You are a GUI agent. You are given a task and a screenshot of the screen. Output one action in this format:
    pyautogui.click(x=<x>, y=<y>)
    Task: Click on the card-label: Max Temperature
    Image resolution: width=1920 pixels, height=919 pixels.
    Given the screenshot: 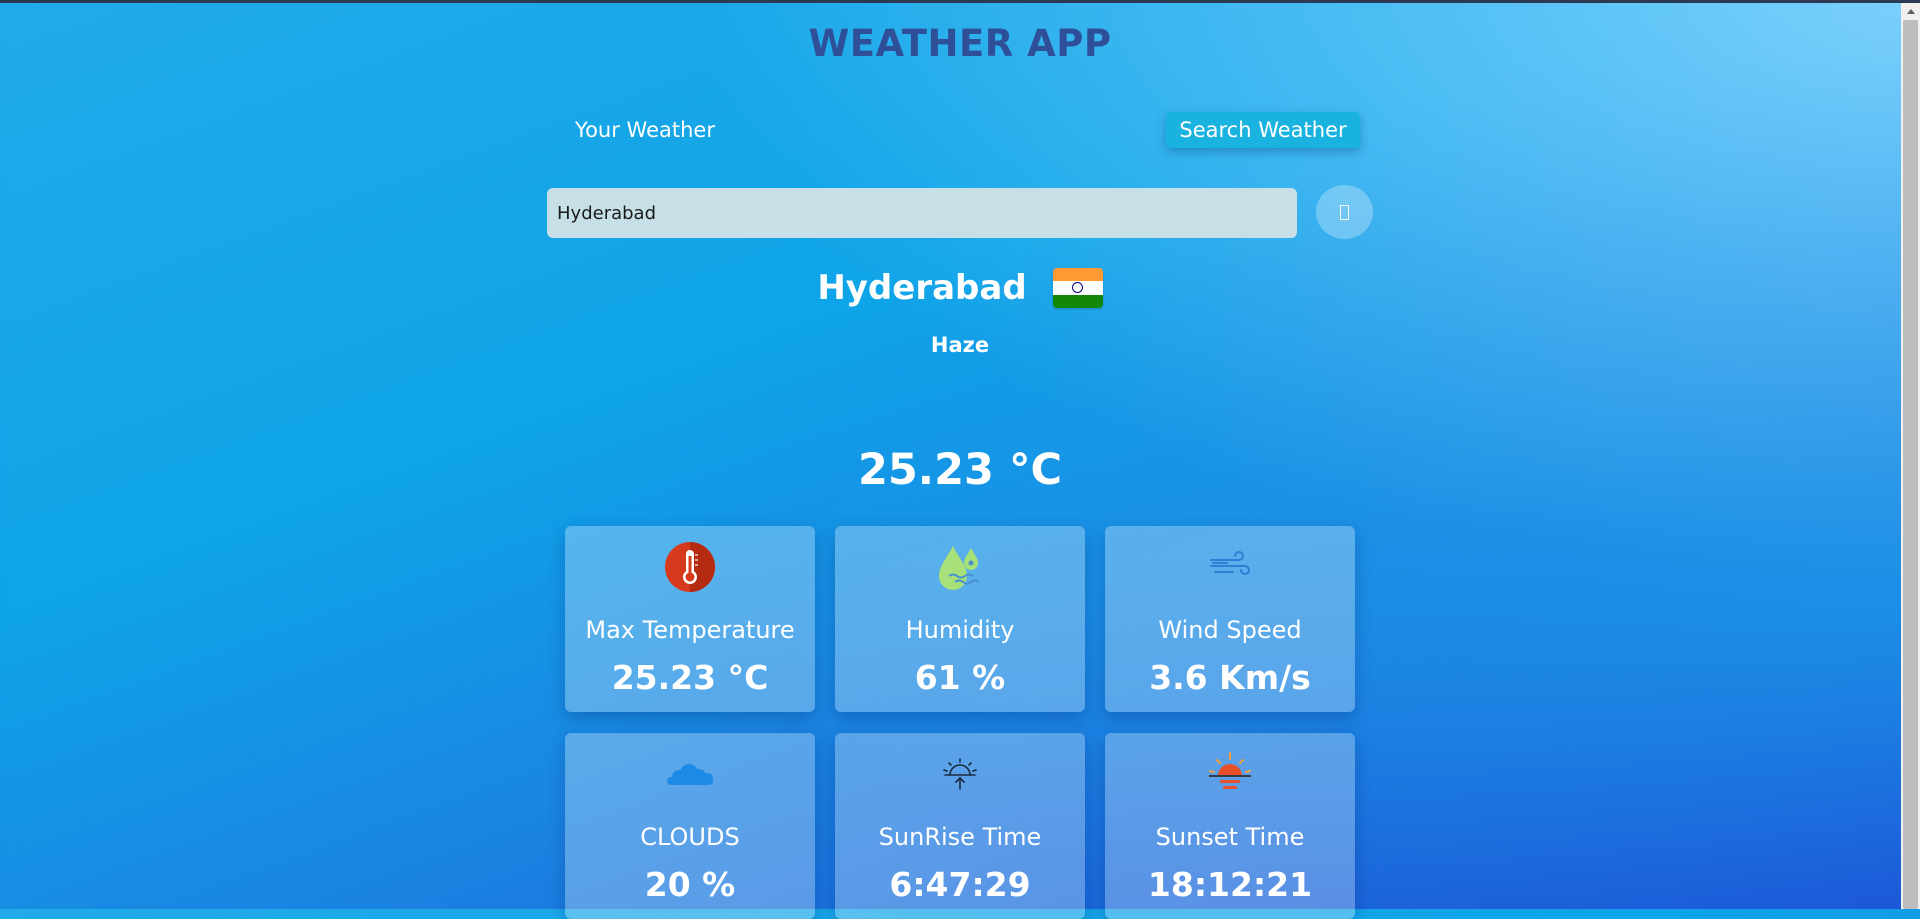 What is the action you would take?
    pyautogui.click(x=690, y=630)
    